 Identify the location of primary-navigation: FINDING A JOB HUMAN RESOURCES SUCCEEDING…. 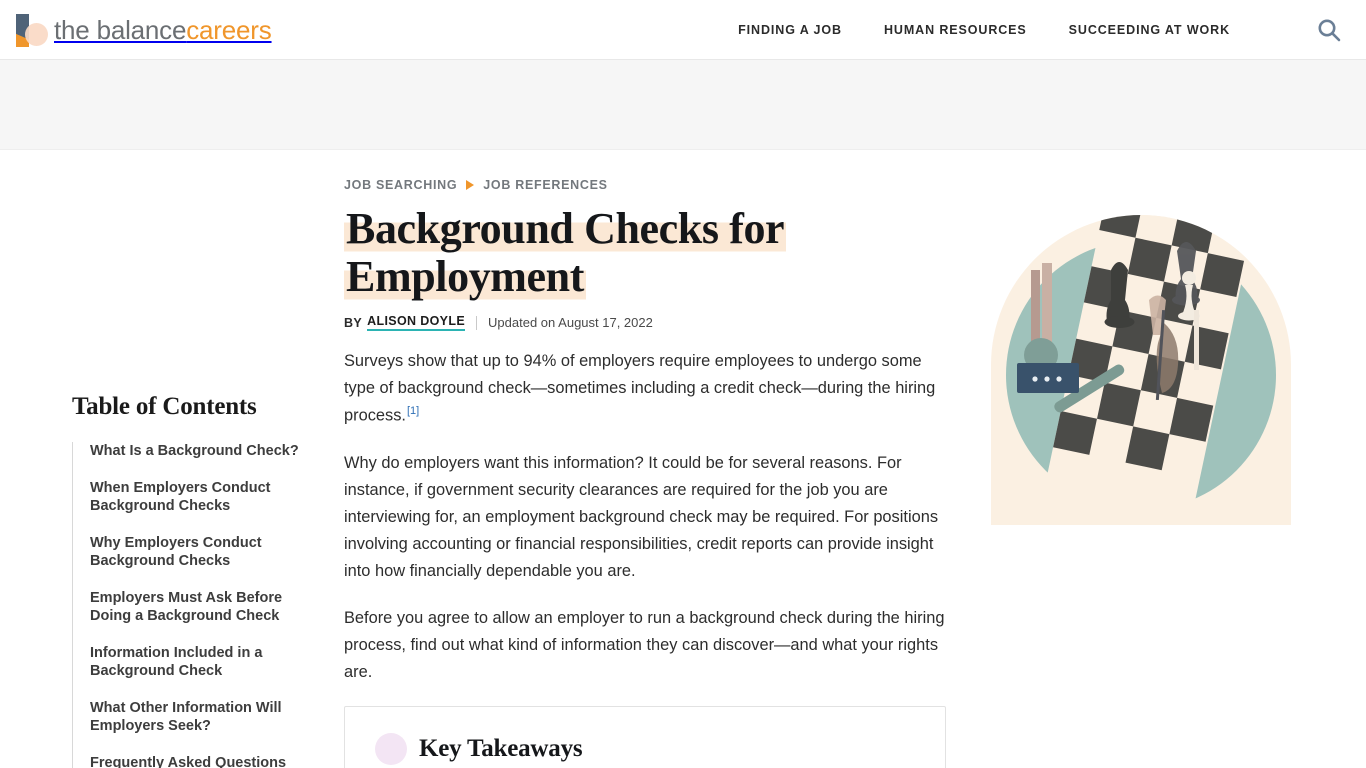
(1041, 30).